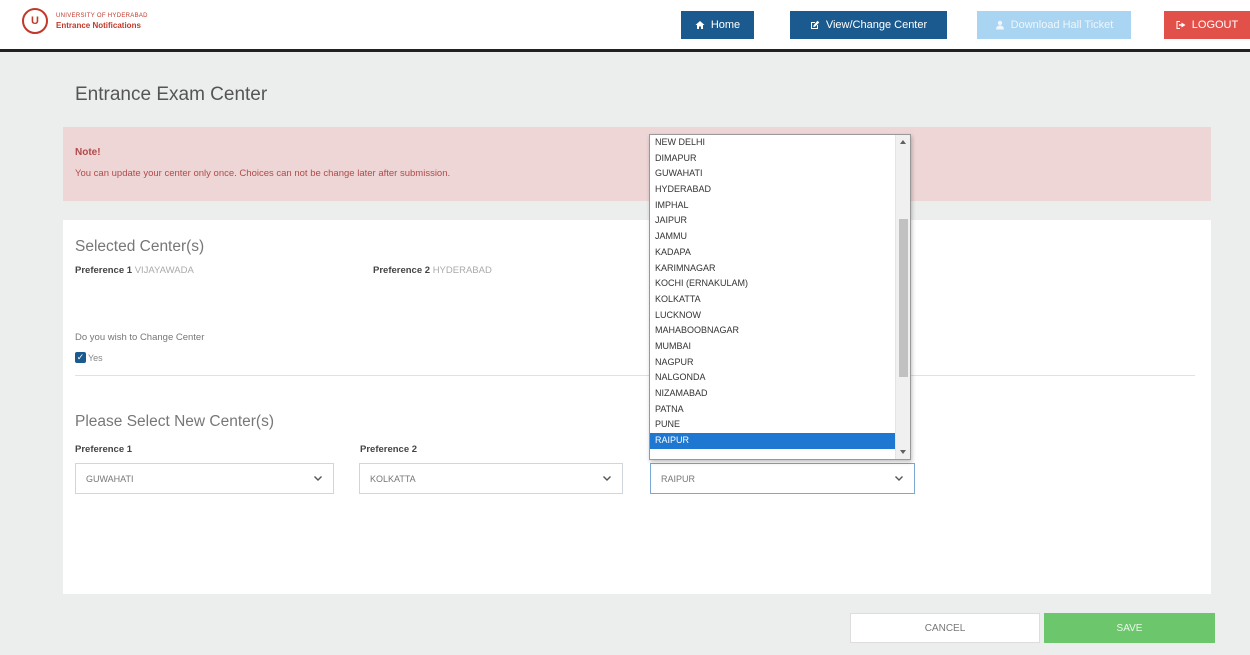 Image resolution: width=1250 pixels, height=655 pixels. Describe the element at coordinates (104, 449) in the screenshot. I see `new-pref1-label: Preference 1` at that location.